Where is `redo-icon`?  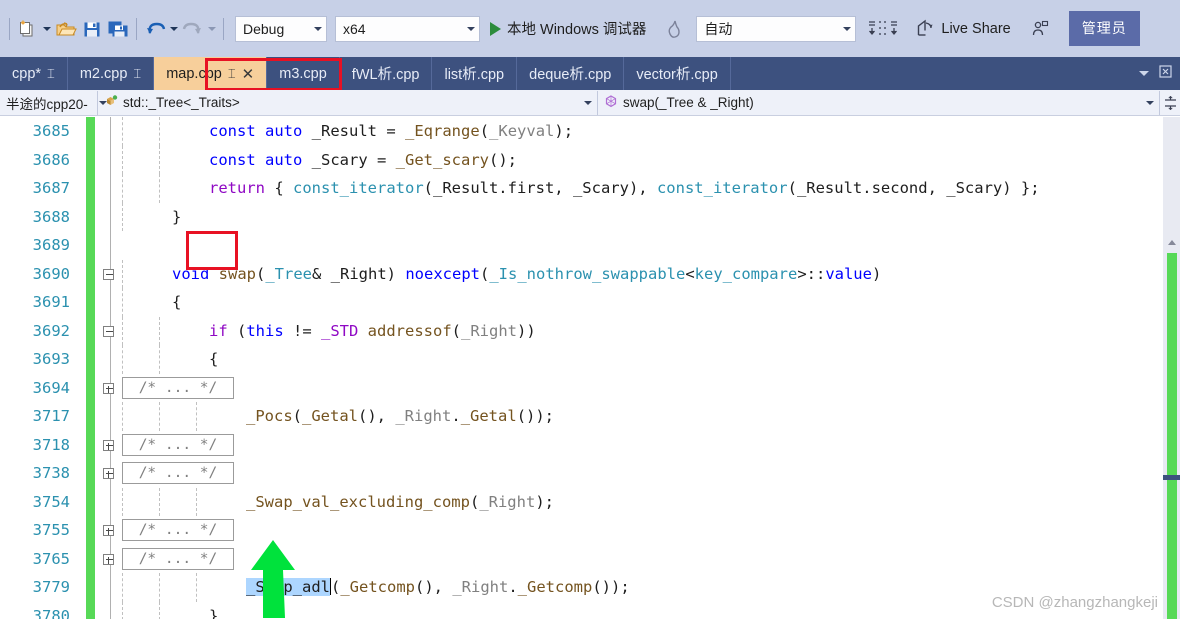
redo-icon is located at coordinates (193, 29).